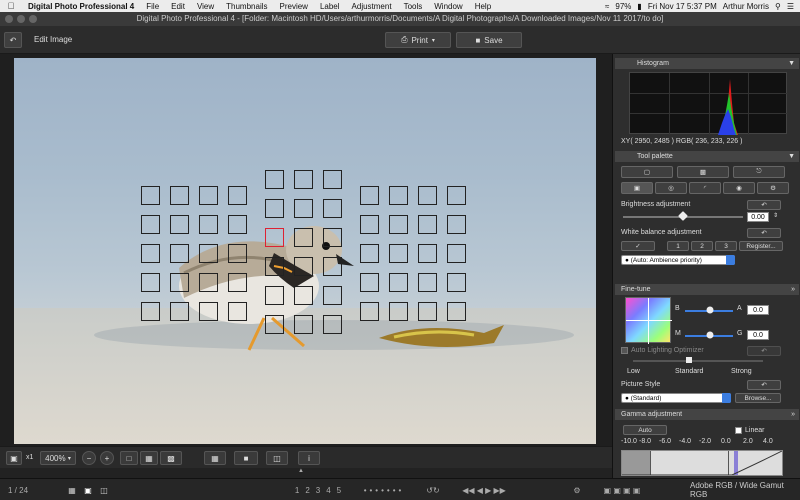 The height and width of the screenshot is (500, 800). What do you see at coordinates (577, 490) in the screenshot?
I see `tool-icon: ⚙` at bounding box center [577, 490].